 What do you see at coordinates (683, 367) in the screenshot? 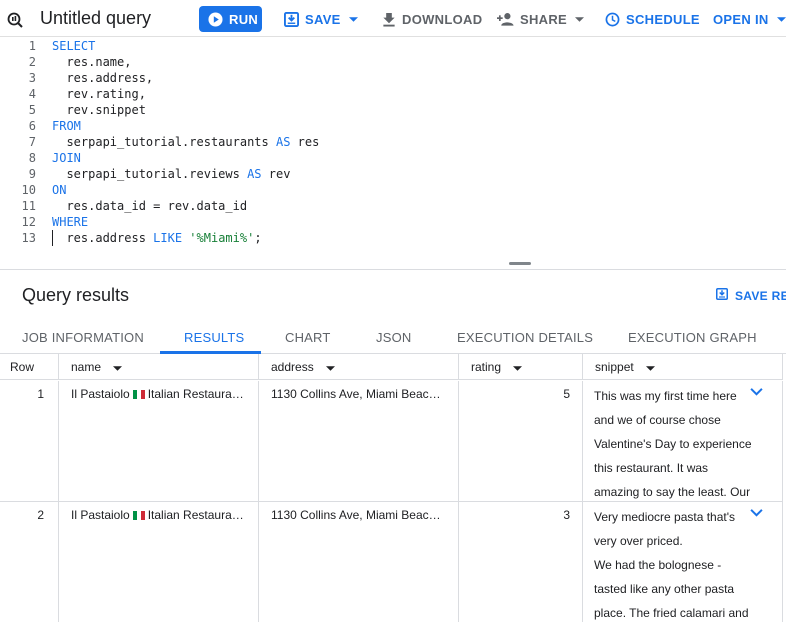
I see `column-header-snippet: snippet` at bounding box center [683, 367].